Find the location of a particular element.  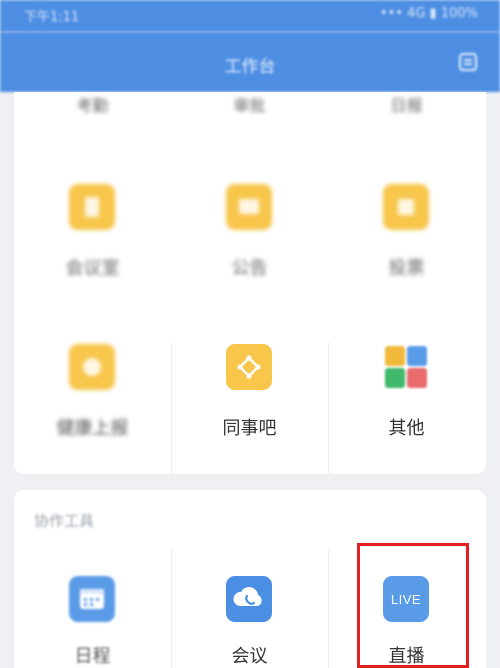

page-title: 工作台 is located at coordinates (250, 67).